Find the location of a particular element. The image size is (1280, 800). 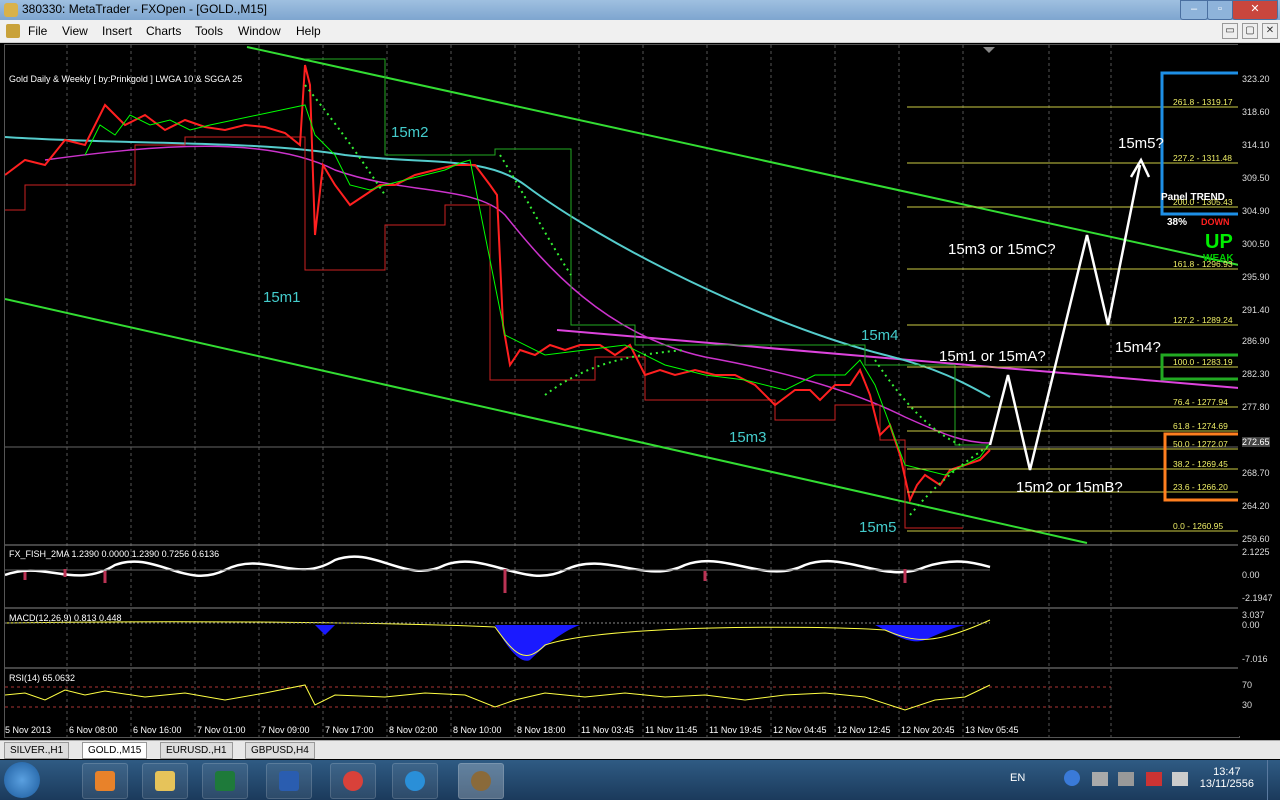

macd-level: 3.037 is located at coordinates (1253, 615).